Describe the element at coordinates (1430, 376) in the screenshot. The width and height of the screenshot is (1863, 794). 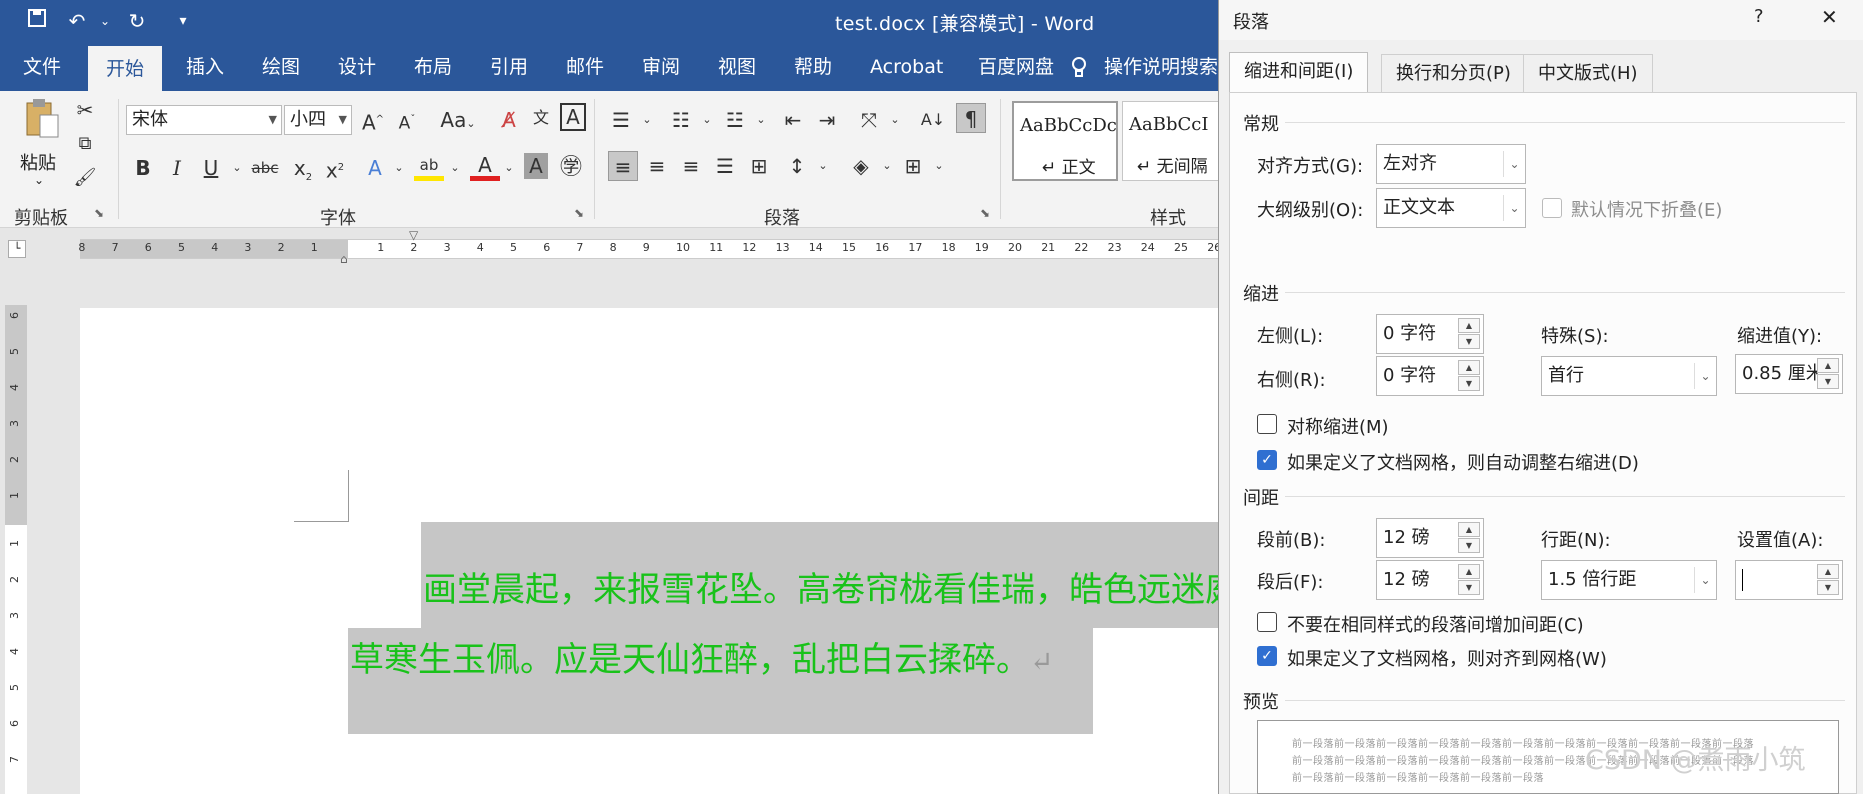
I see `right-indent-spinner: 0 字符 ▲ ▼` at that location.